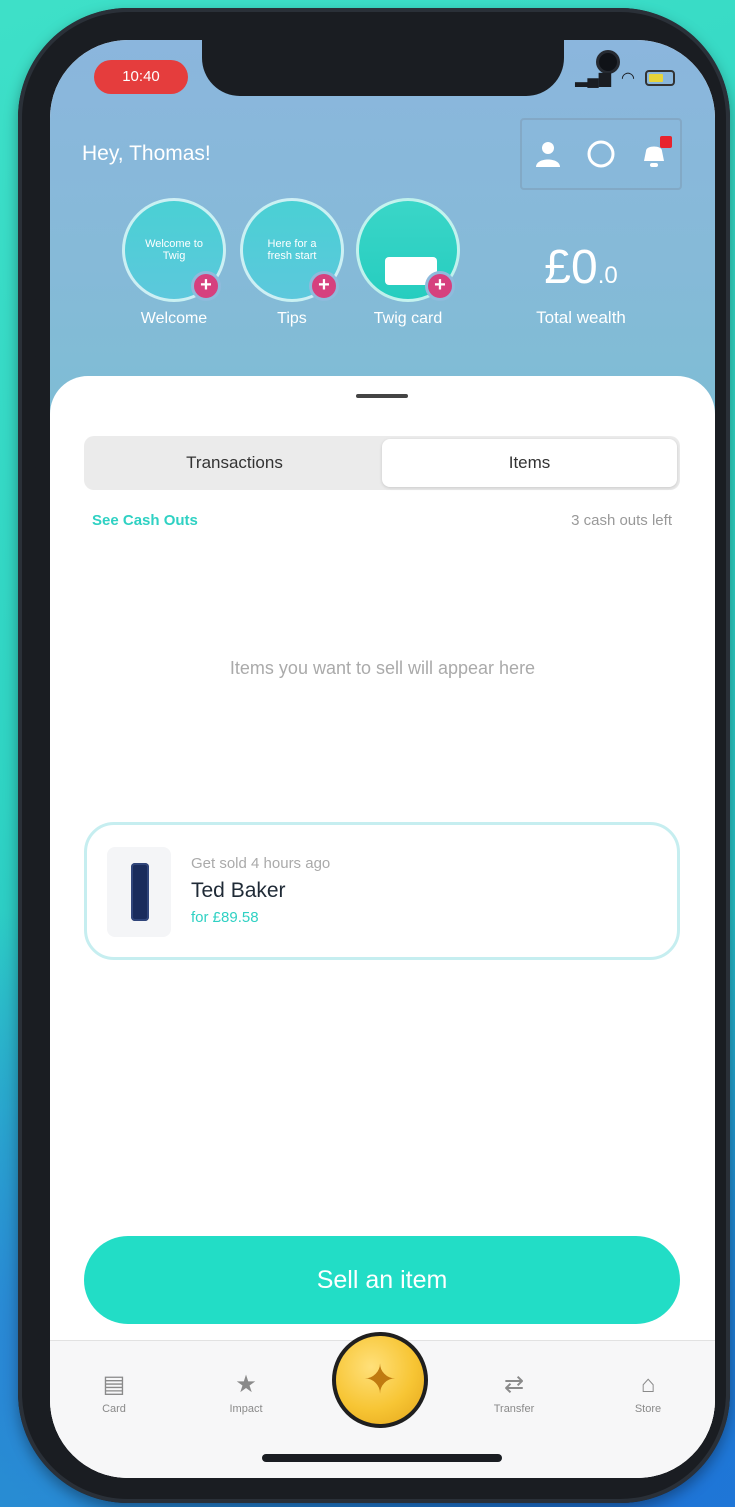 This screenshot has width=735, height=1507. I want to click on tab-transactions: Transactions, so click(234, 463).